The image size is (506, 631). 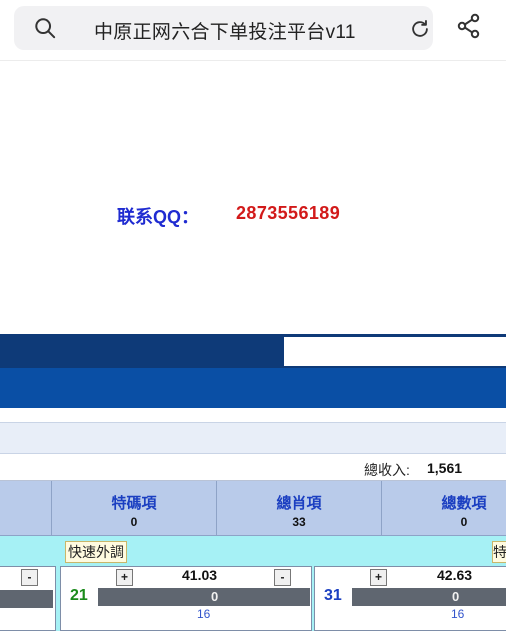 I want to click on contact-qq-number: 2873556189, so click(x=288, y=213).